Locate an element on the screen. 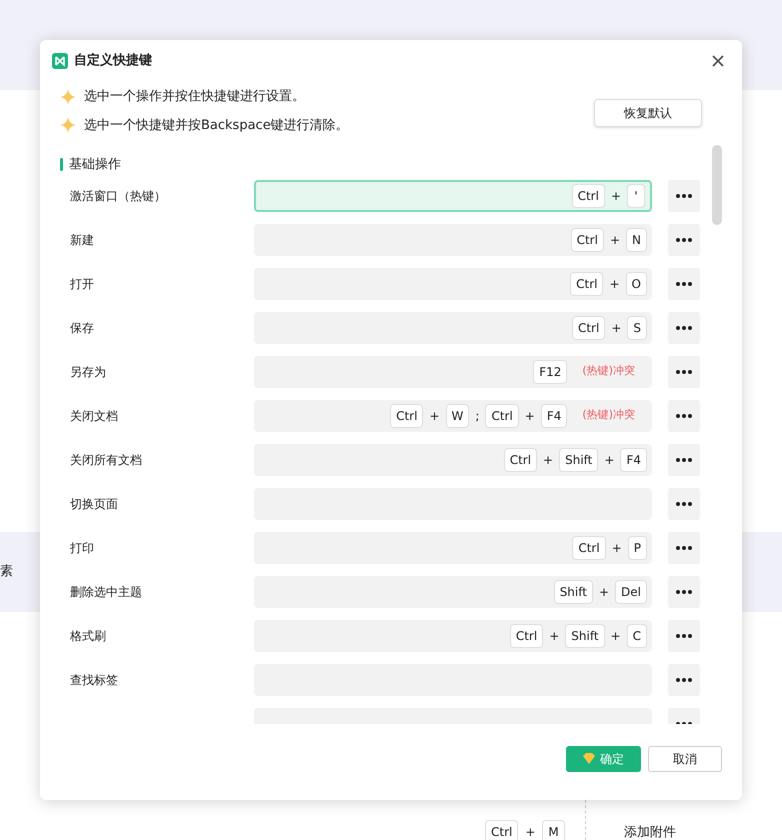 The width and height of the screenshot is (782, 840). shortcut-label: 打开 is located at coordinates (82, 284).